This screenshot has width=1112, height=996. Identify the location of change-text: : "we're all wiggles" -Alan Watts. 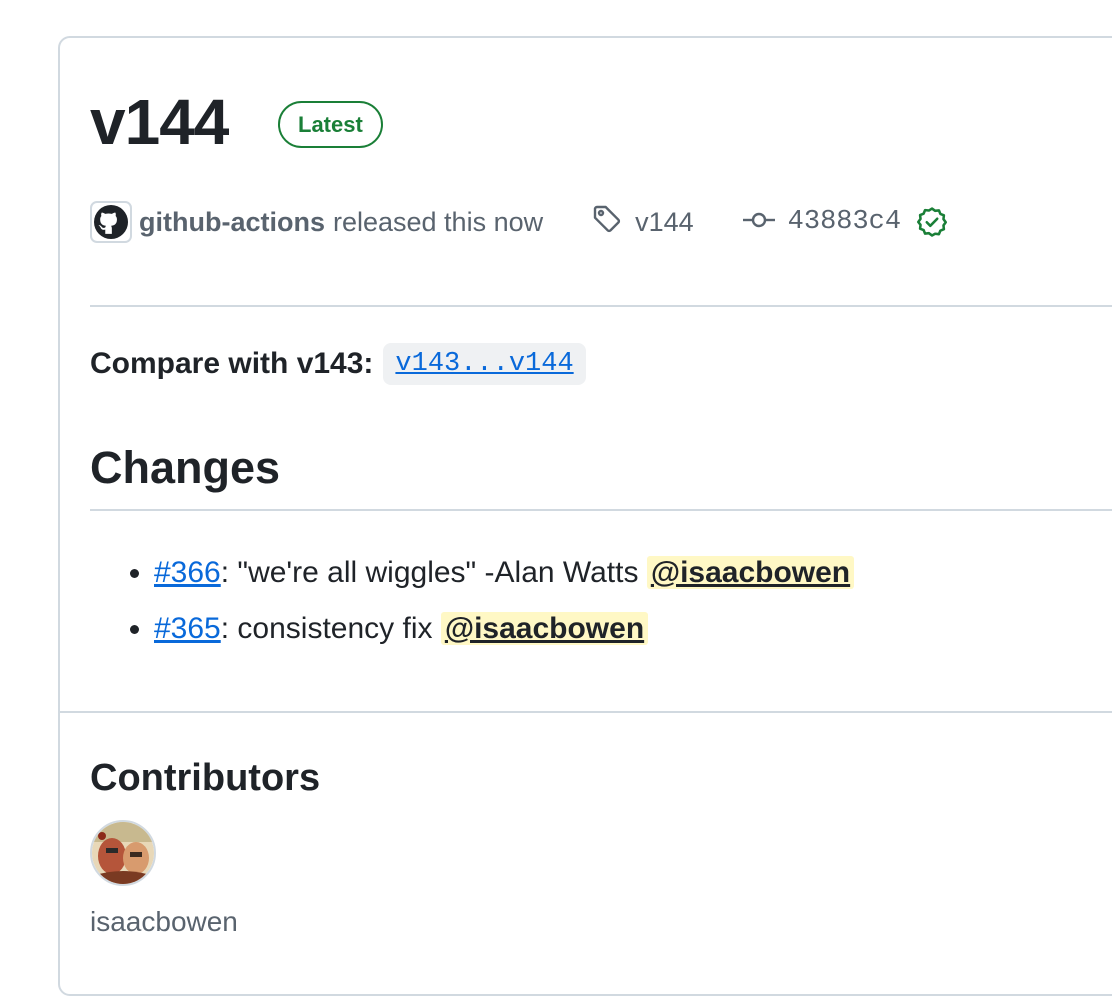
(433, 572).